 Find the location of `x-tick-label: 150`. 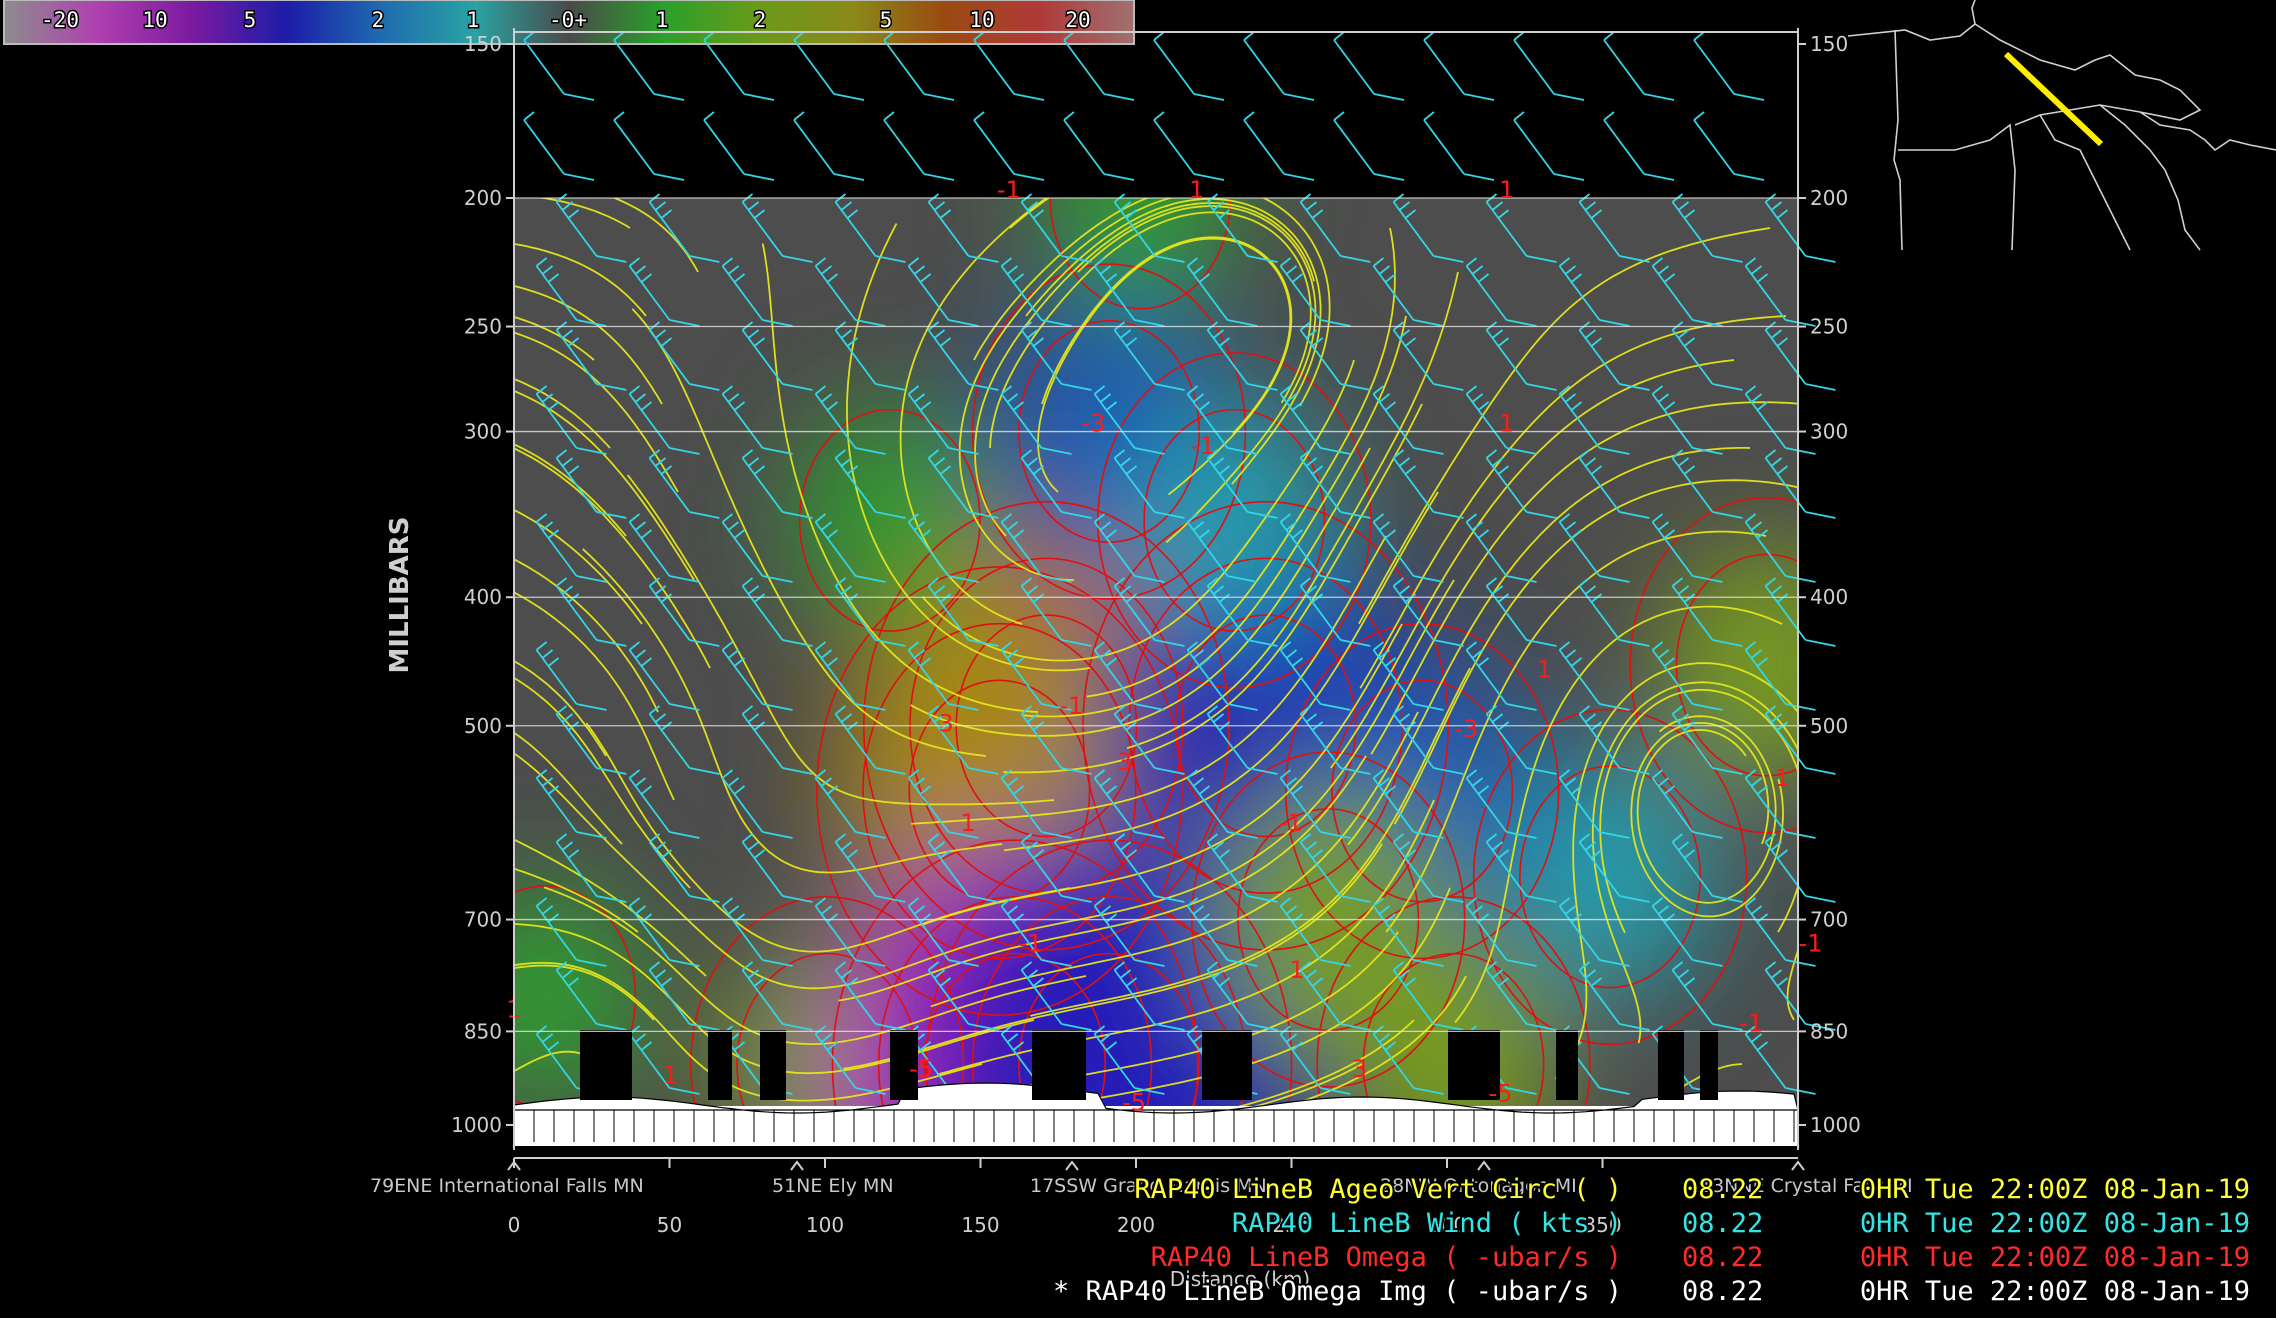

x-tick-label: 150 is located at coordinates (980, 1225).